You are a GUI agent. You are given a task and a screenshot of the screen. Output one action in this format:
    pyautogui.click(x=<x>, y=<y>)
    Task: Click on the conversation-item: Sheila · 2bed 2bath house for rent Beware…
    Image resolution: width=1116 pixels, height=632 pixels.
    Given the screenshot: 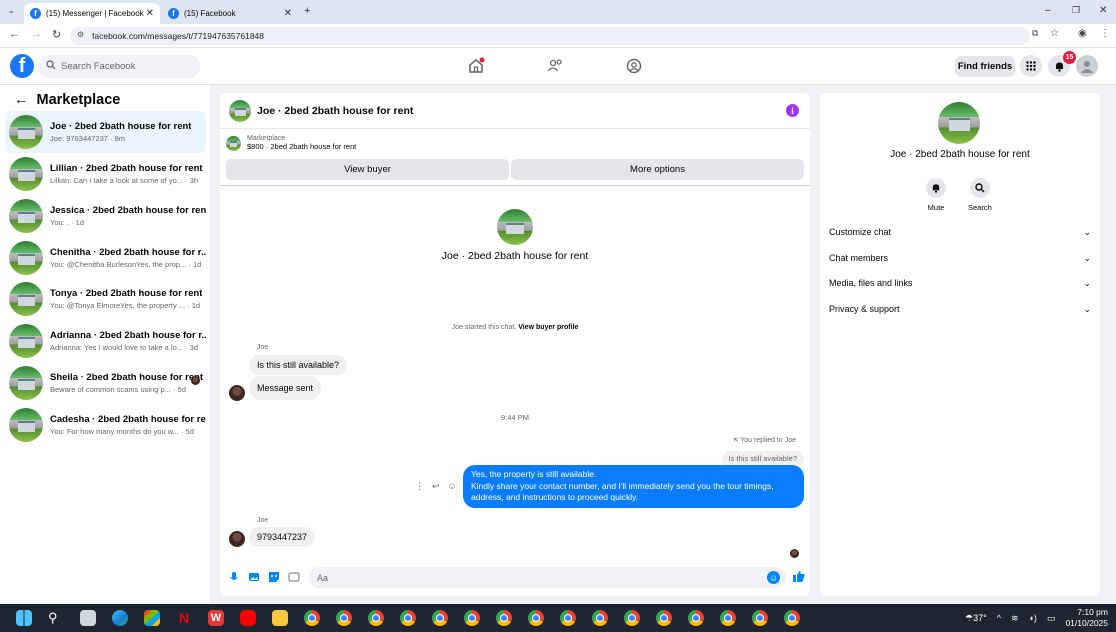 What is the action you would take?
    pyautogui.click(x=105, y=383)
    